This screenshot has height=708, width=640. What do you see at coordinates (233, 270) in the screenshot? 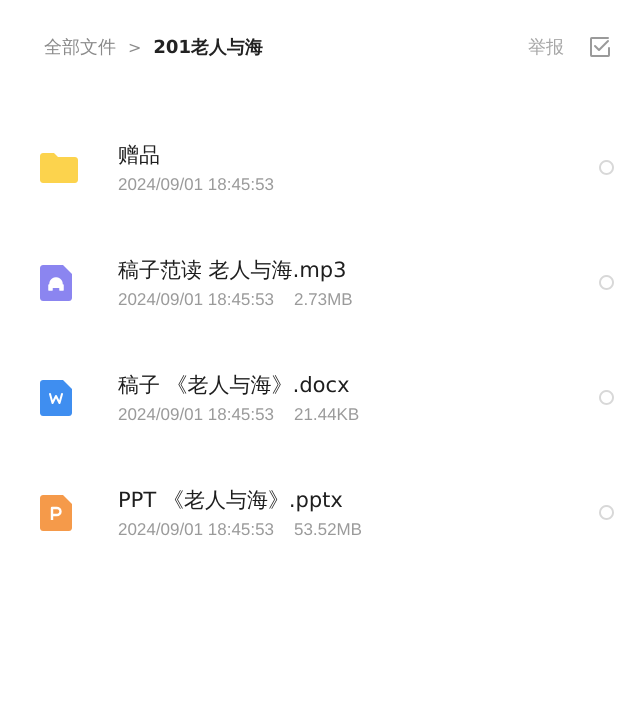
I see `file-name: 稿子范读 老人与海.mp3` at bounding box center [233, 270].